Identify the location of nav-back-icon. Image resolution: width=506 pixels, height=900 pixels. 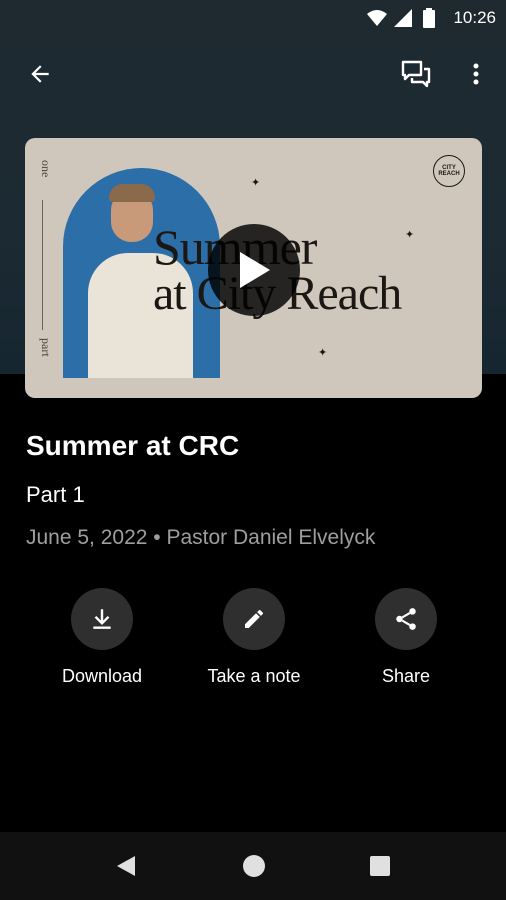
(126, 866).